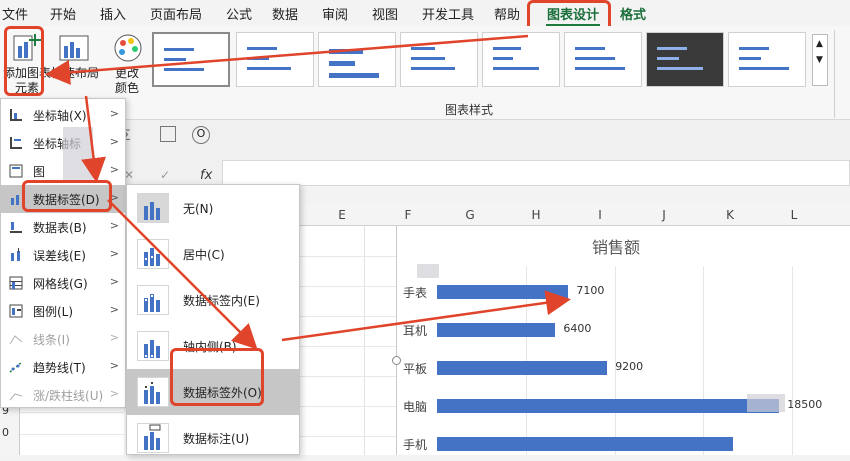 Image resolution: width=850 pixels, height=461 pixels. I want to click on arrow-submenu-to-chart, so click(426, 316).